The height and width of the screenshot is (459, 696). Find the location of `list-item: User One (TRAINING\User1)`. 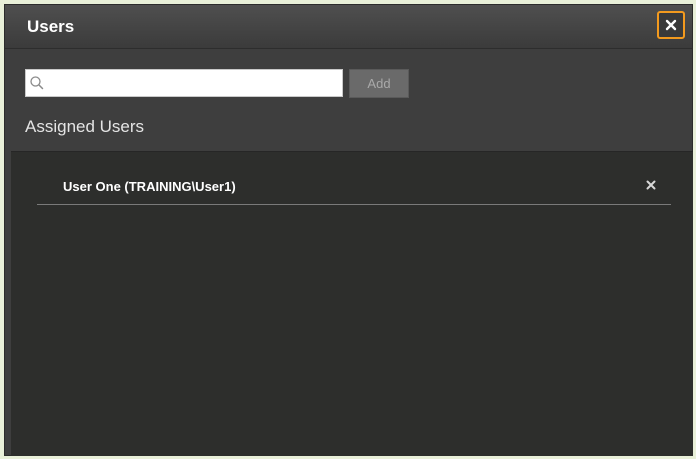

list-item: User One (TRAINING\User1) is located at coordinates (354, 187).